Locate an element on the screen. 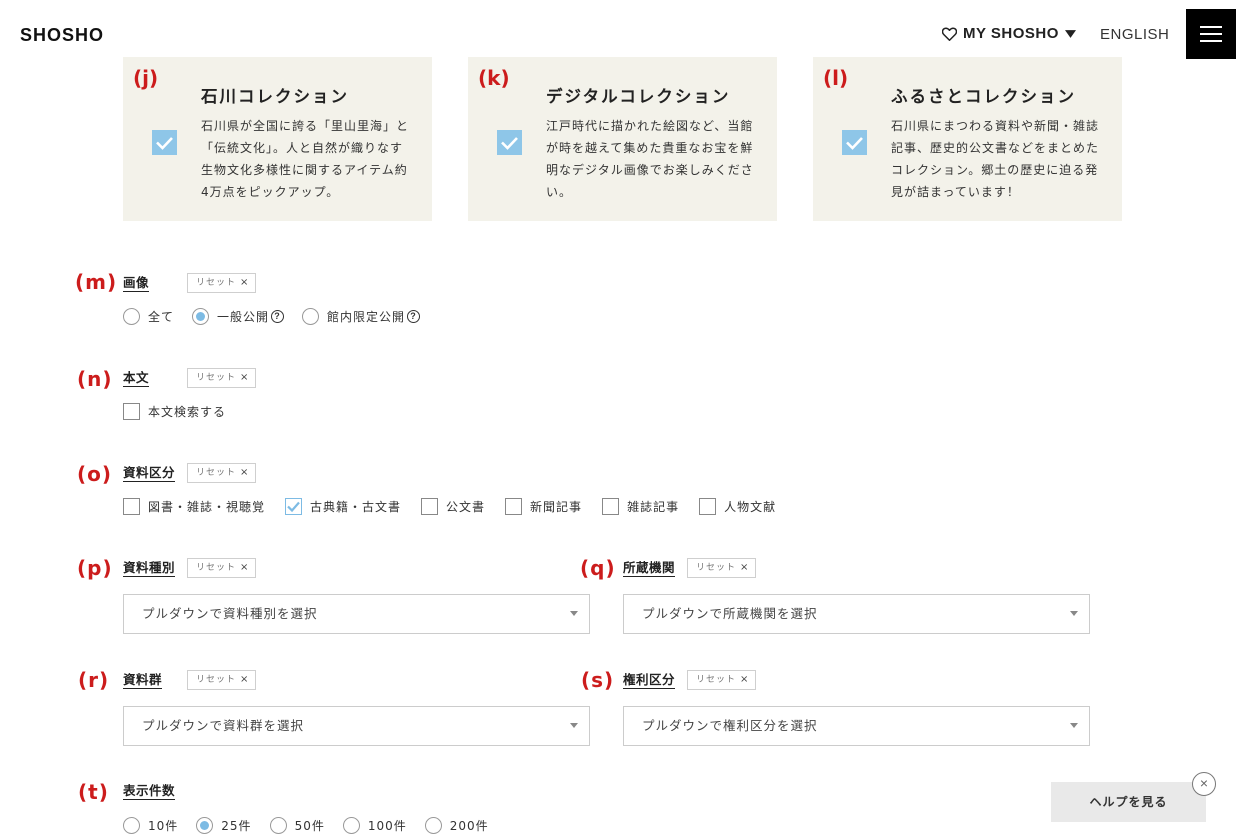  radio-label: 50件 is located at coordinates (309, 826).